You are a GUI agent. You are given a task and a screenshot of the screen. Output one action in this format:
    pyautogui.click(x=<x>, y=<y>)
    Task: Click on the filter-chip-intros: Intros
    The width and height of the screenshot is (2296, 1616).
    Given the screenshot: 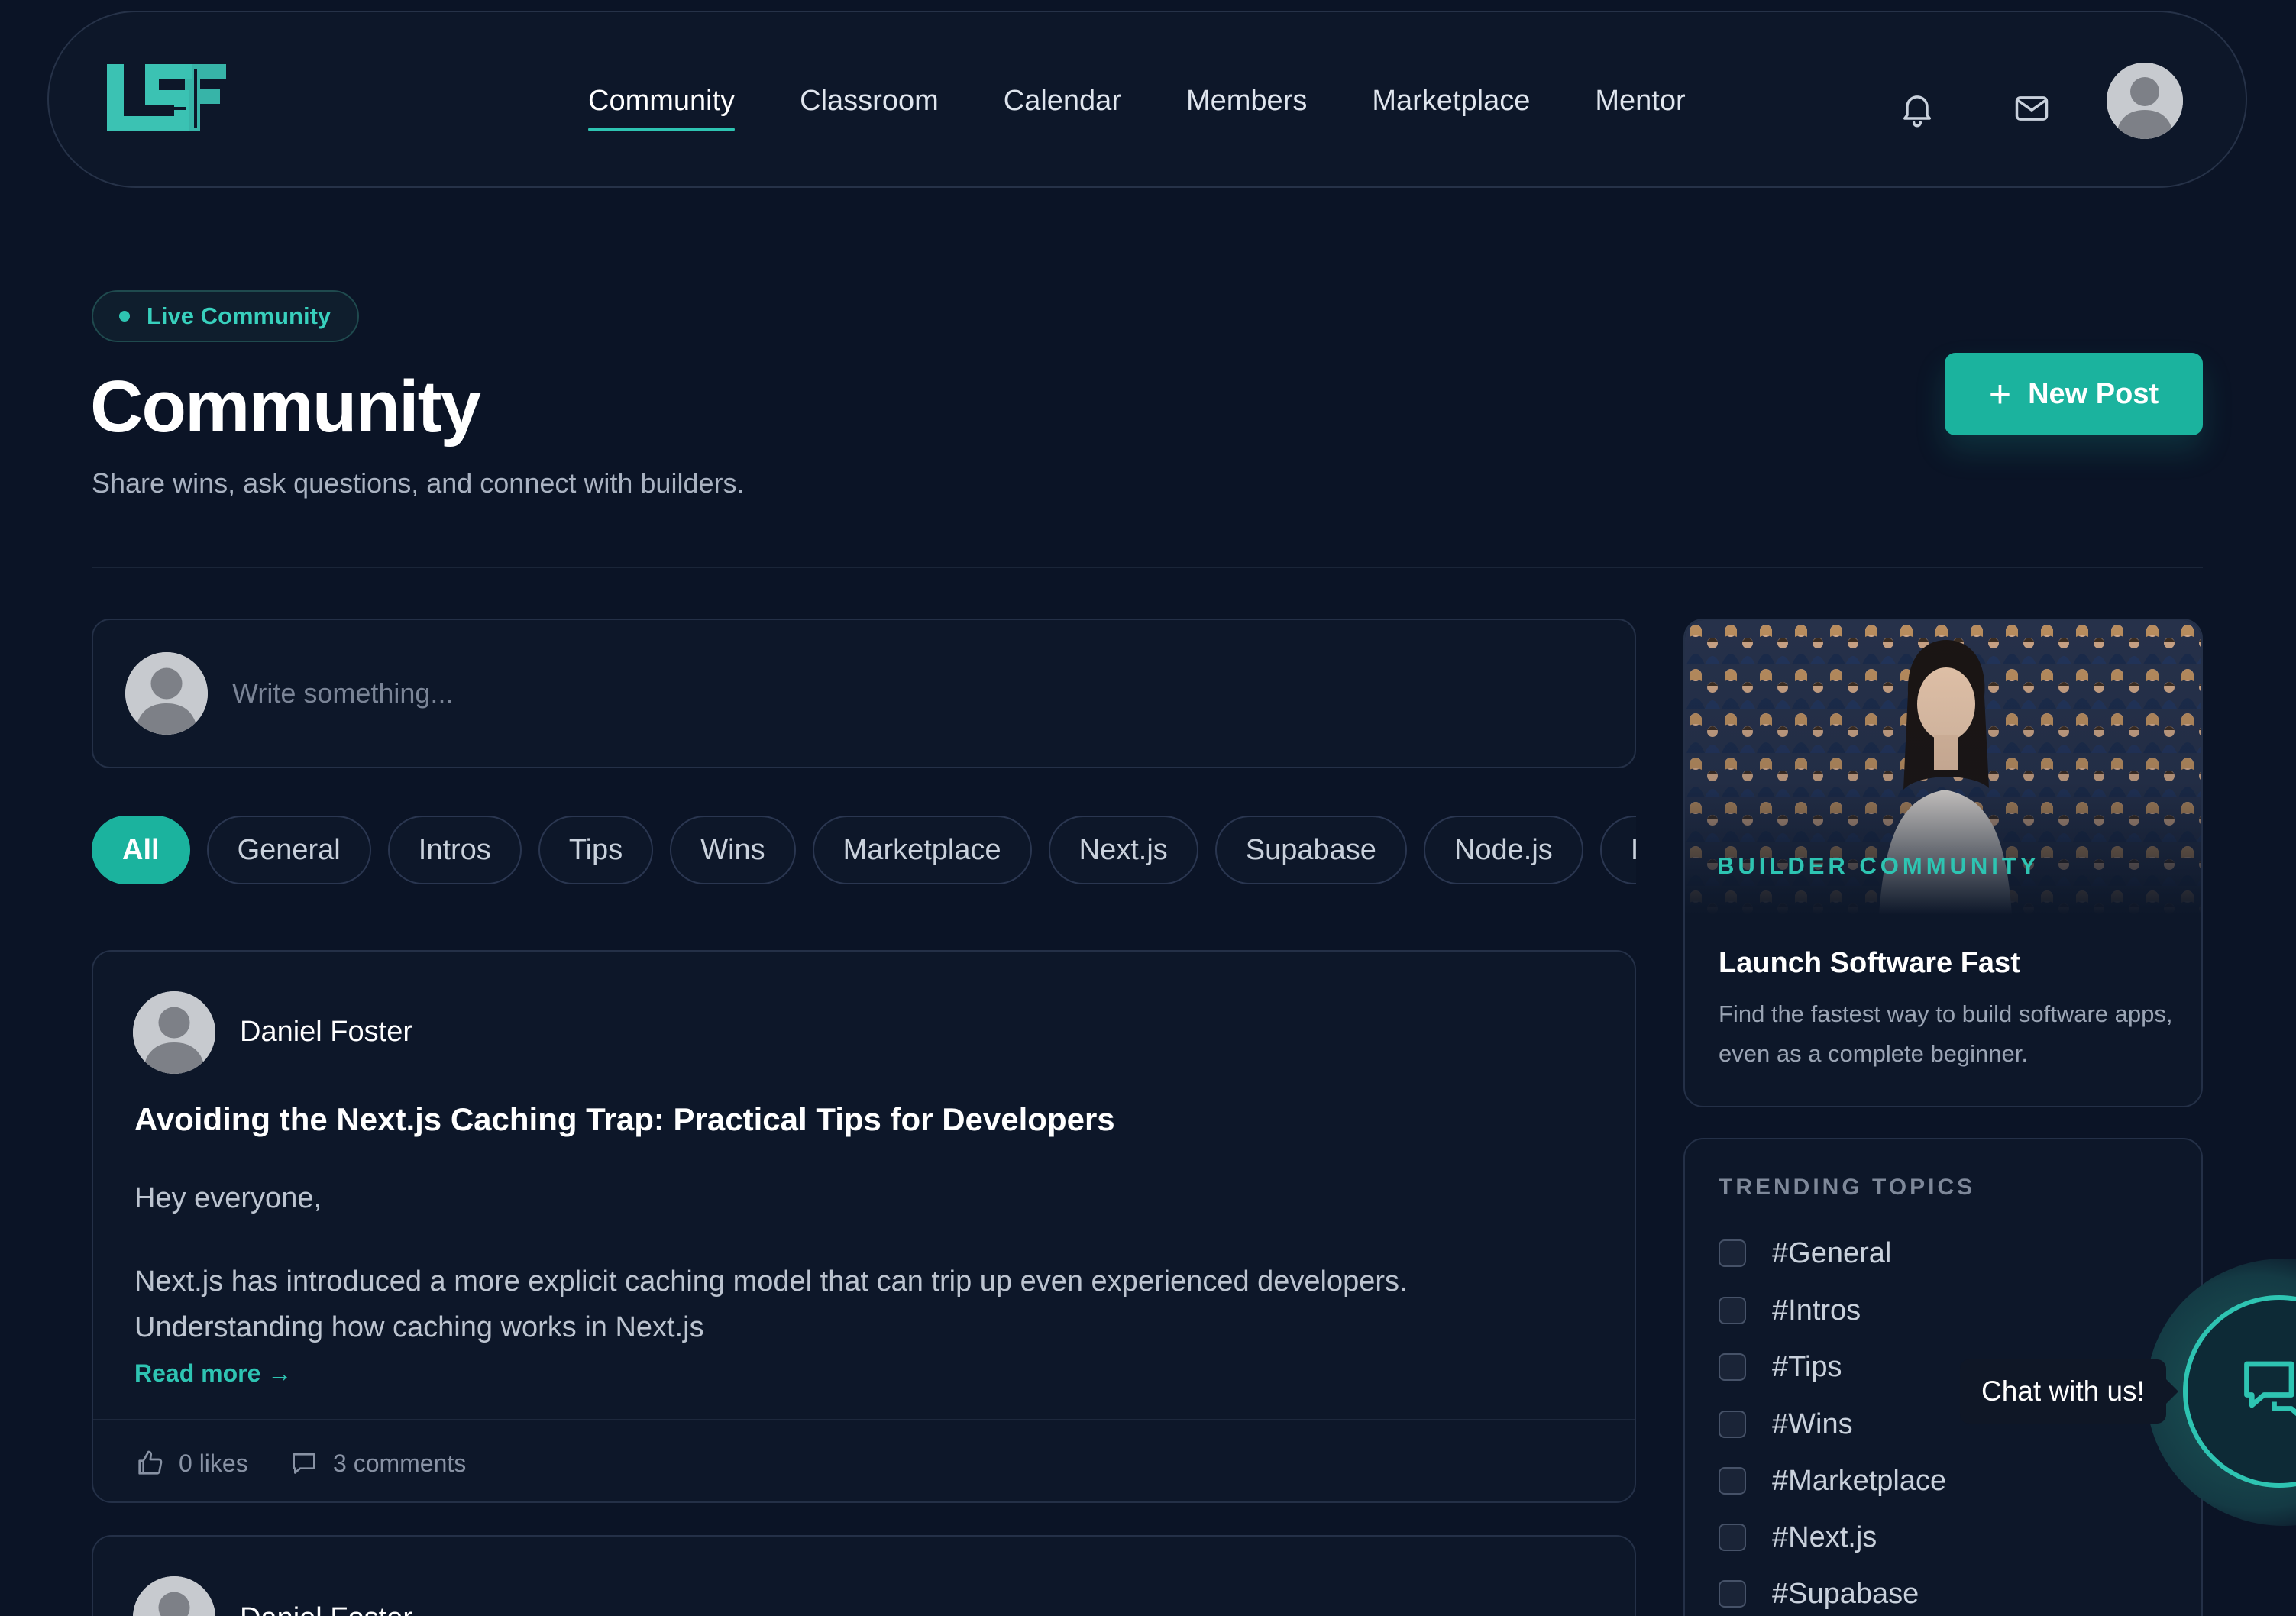 What is the action you would take?
    pyautogui.click(x=454, y=850)
    